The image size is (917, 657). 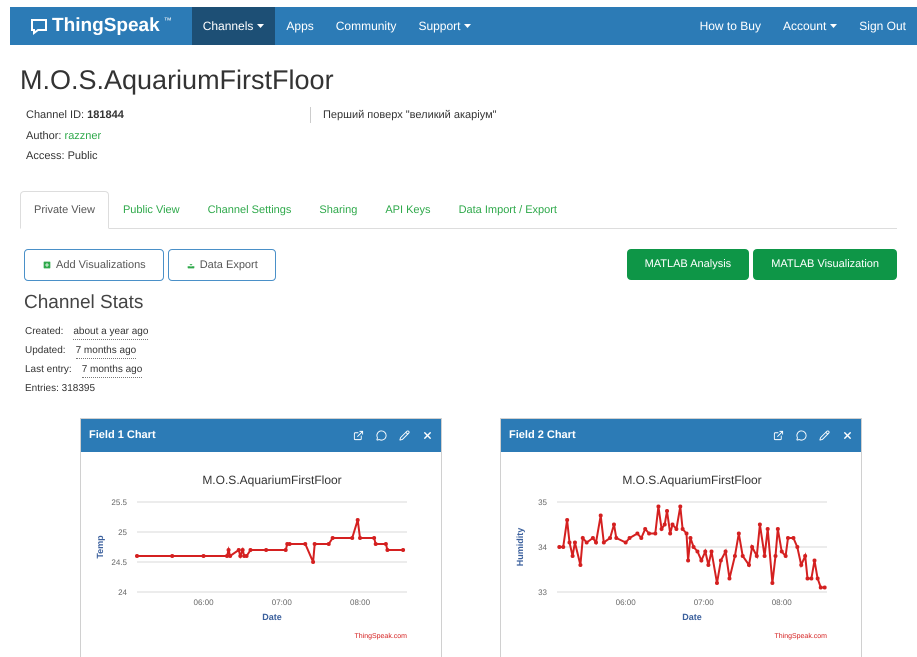 What do you see at coordinates (366, 26) in the screenshot?
I see `nav-item: Community` at bounding box center [366, 26].